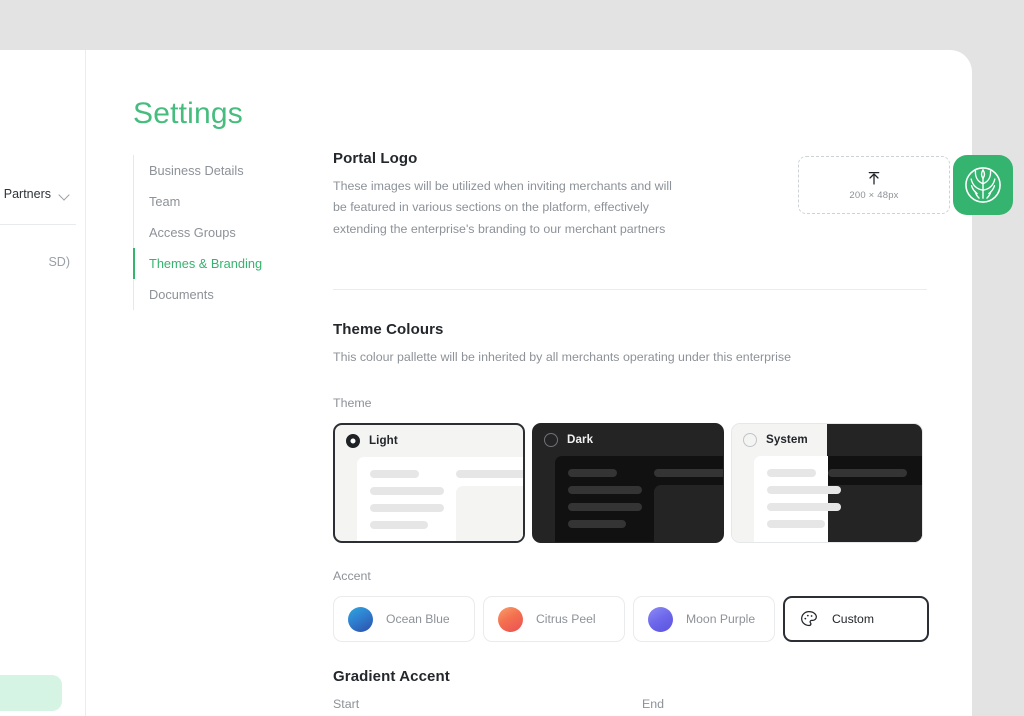  Describe the element at coordinates (388, 329) in the screenshot. I see `theme-colours-title: Theme Colours` at that location.